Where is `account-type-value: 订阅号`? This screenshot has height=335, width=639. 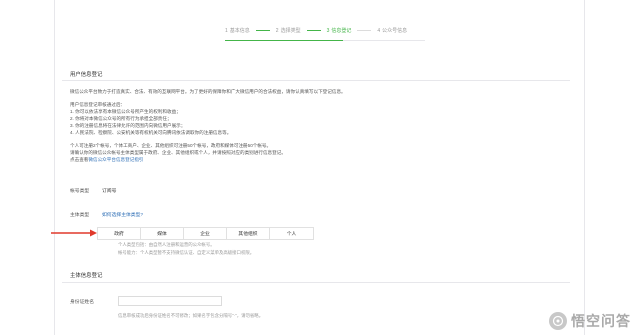 account-type-value: 订阅号 is located at coordinates (109, 191).